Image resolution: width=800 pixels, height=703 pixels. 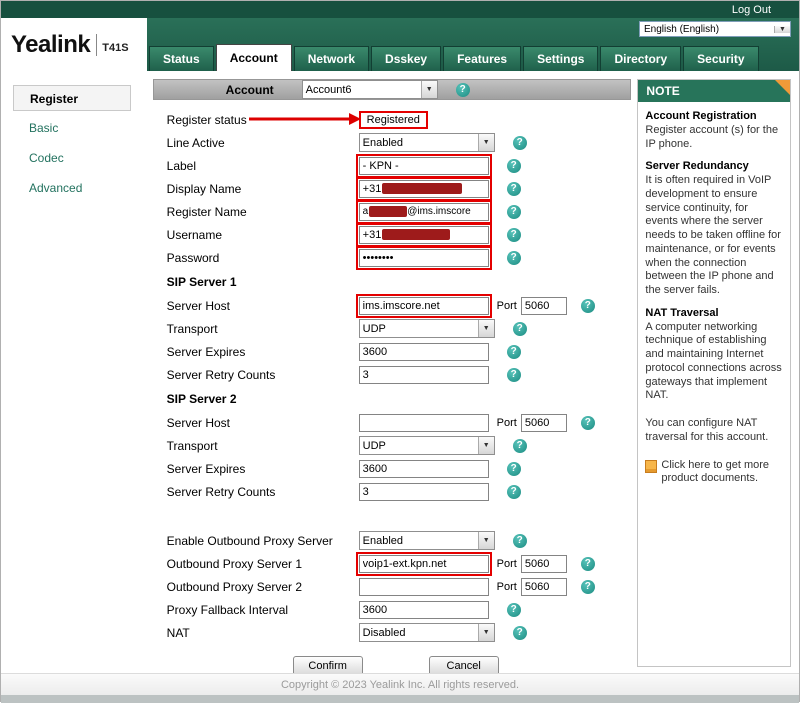 What do you see at coordinates (423, 422) in the screenshot?
I see `sip2-server-host-input` at bounding box center [423, 422].